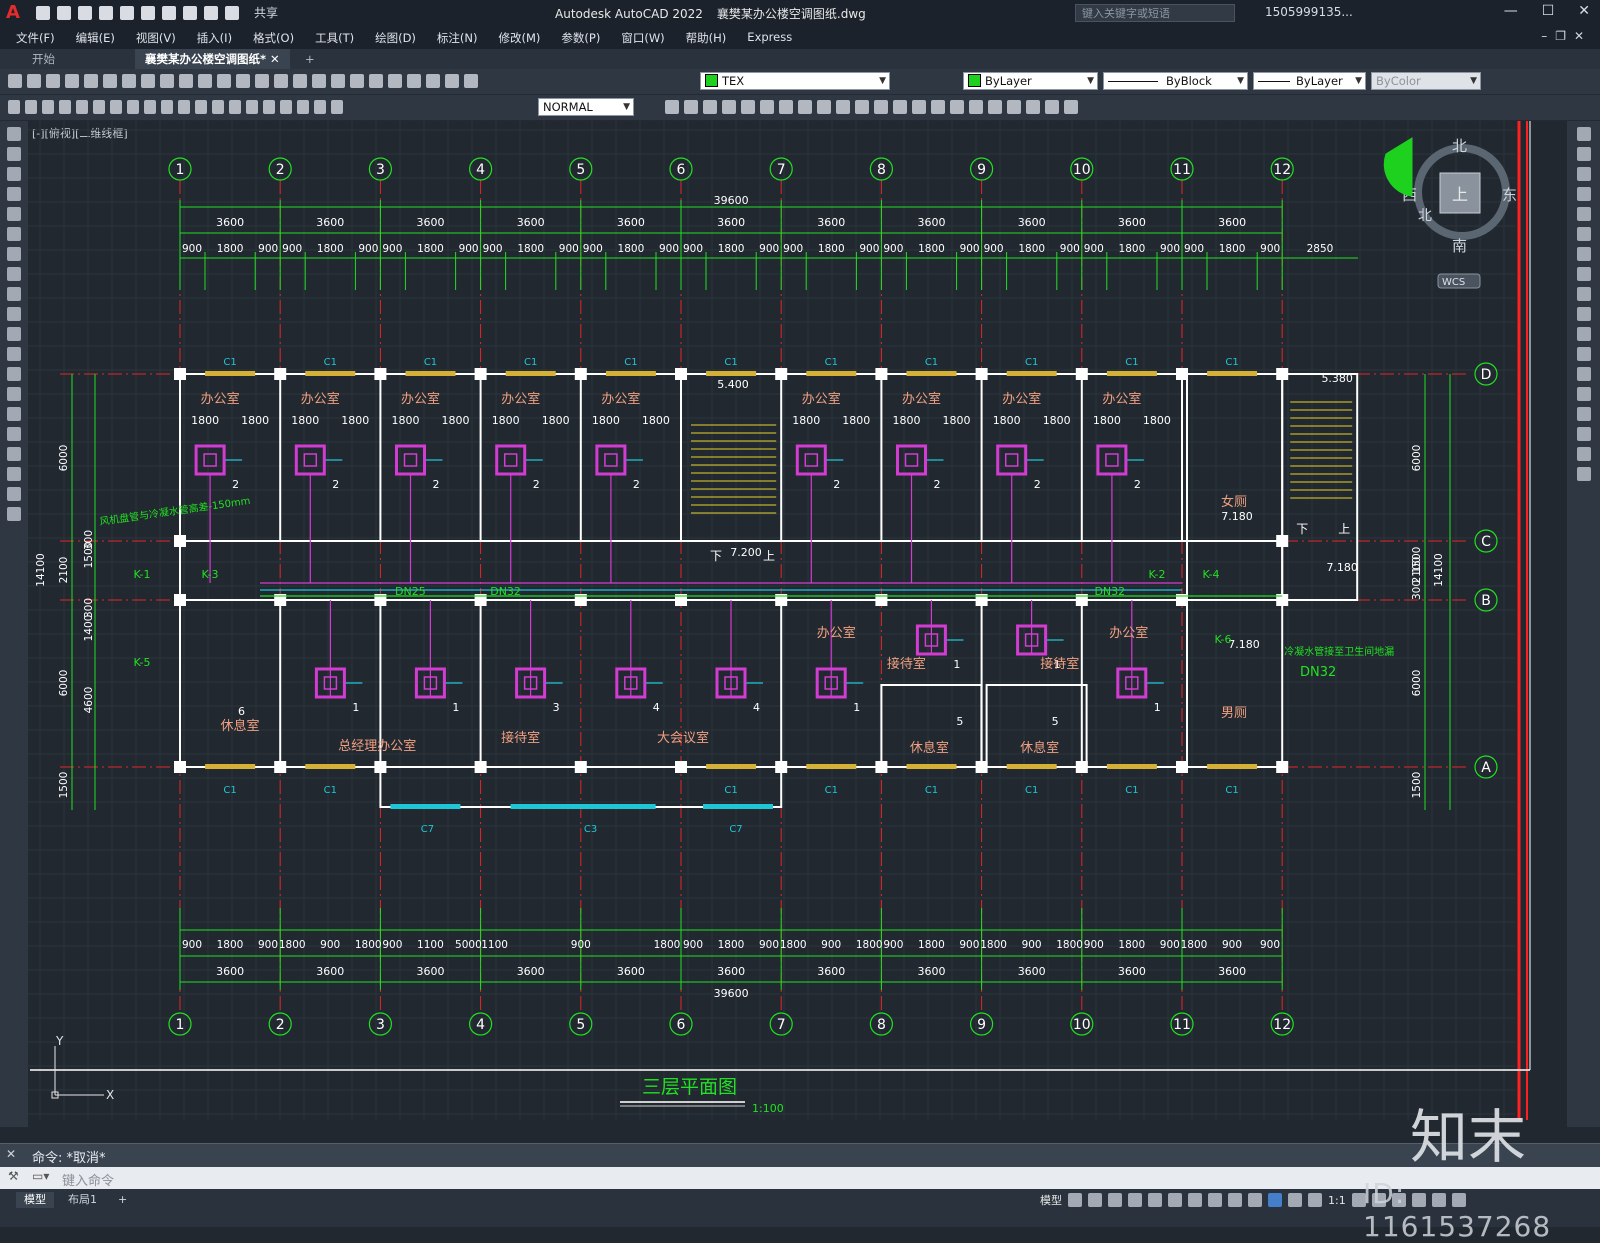 The image size is (1600, 1243). I want to click on search-input: 键入关键字或短语, so click(1155, 13).